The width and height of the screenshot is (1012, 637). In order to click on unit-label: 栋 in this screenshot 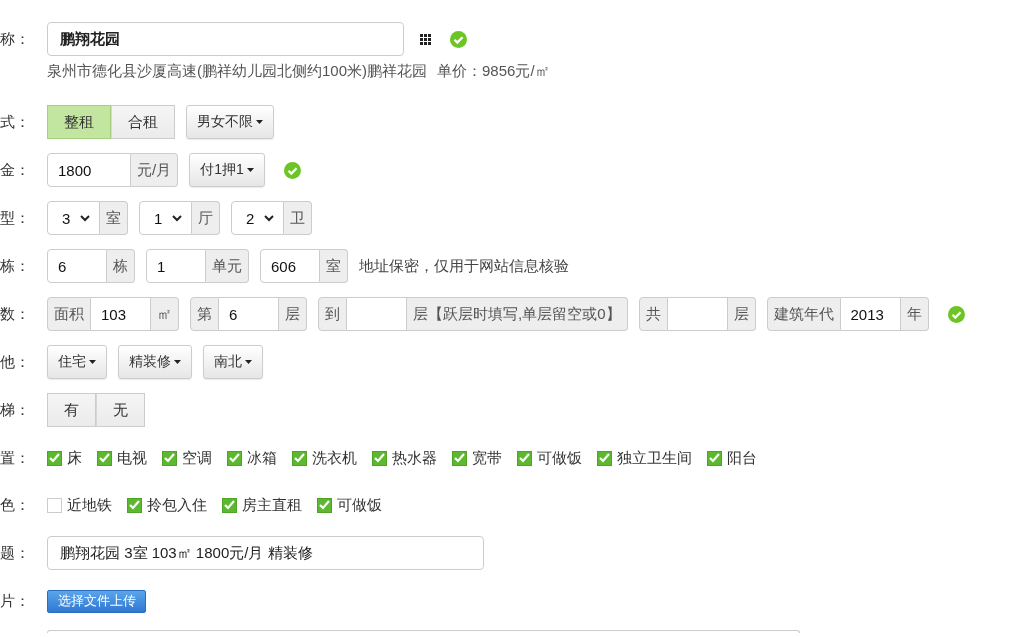, I will do `click(121, 266)`.